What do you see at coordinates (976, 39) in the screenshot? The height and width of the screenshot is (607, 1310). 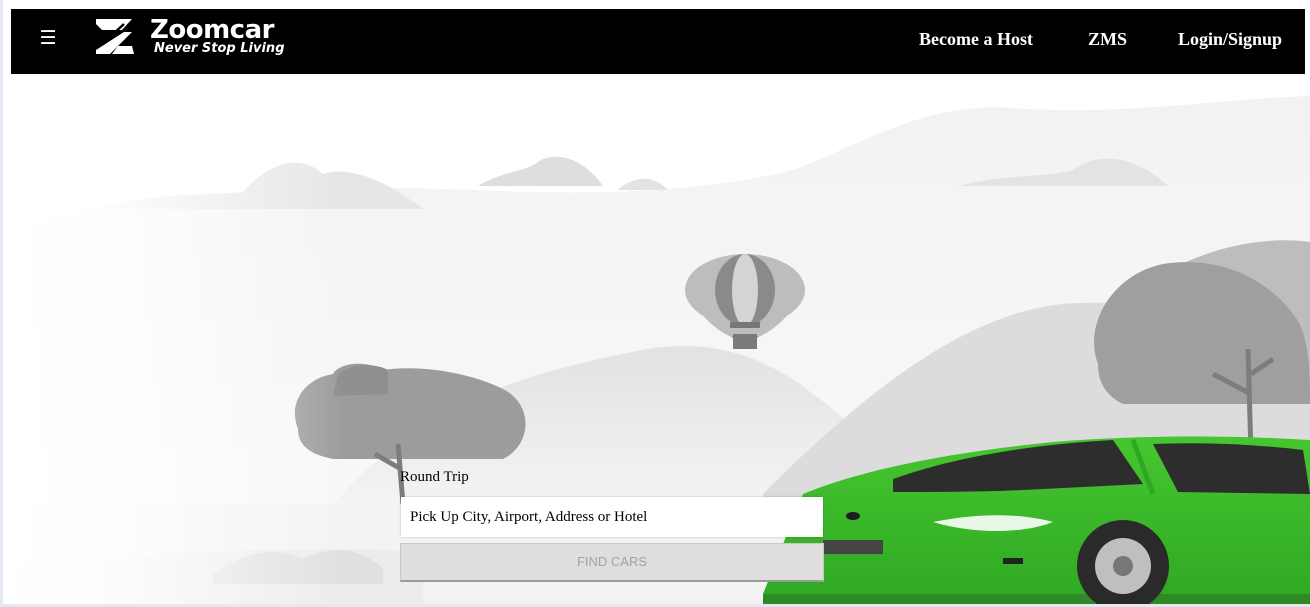 I see `nav-link-become-host: Become a Host` at bounding box center [976, 39].